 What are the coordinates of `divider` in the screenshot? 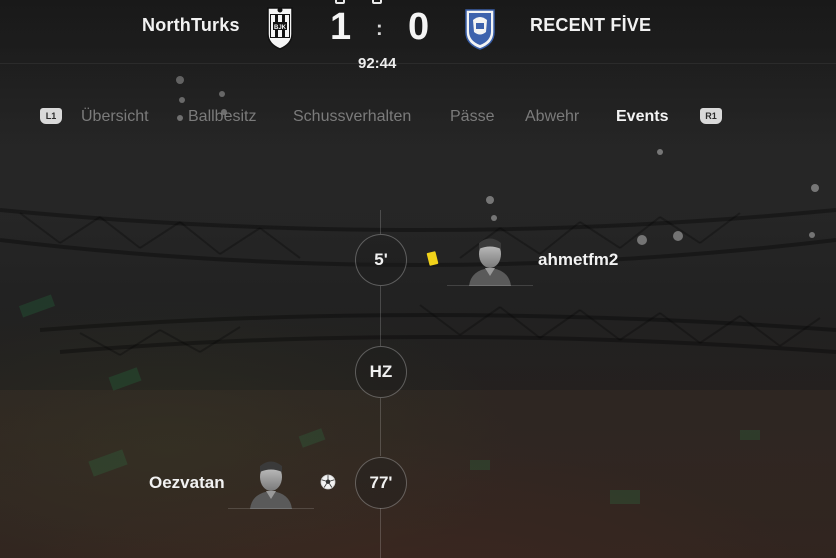 It's located at (418, 63).